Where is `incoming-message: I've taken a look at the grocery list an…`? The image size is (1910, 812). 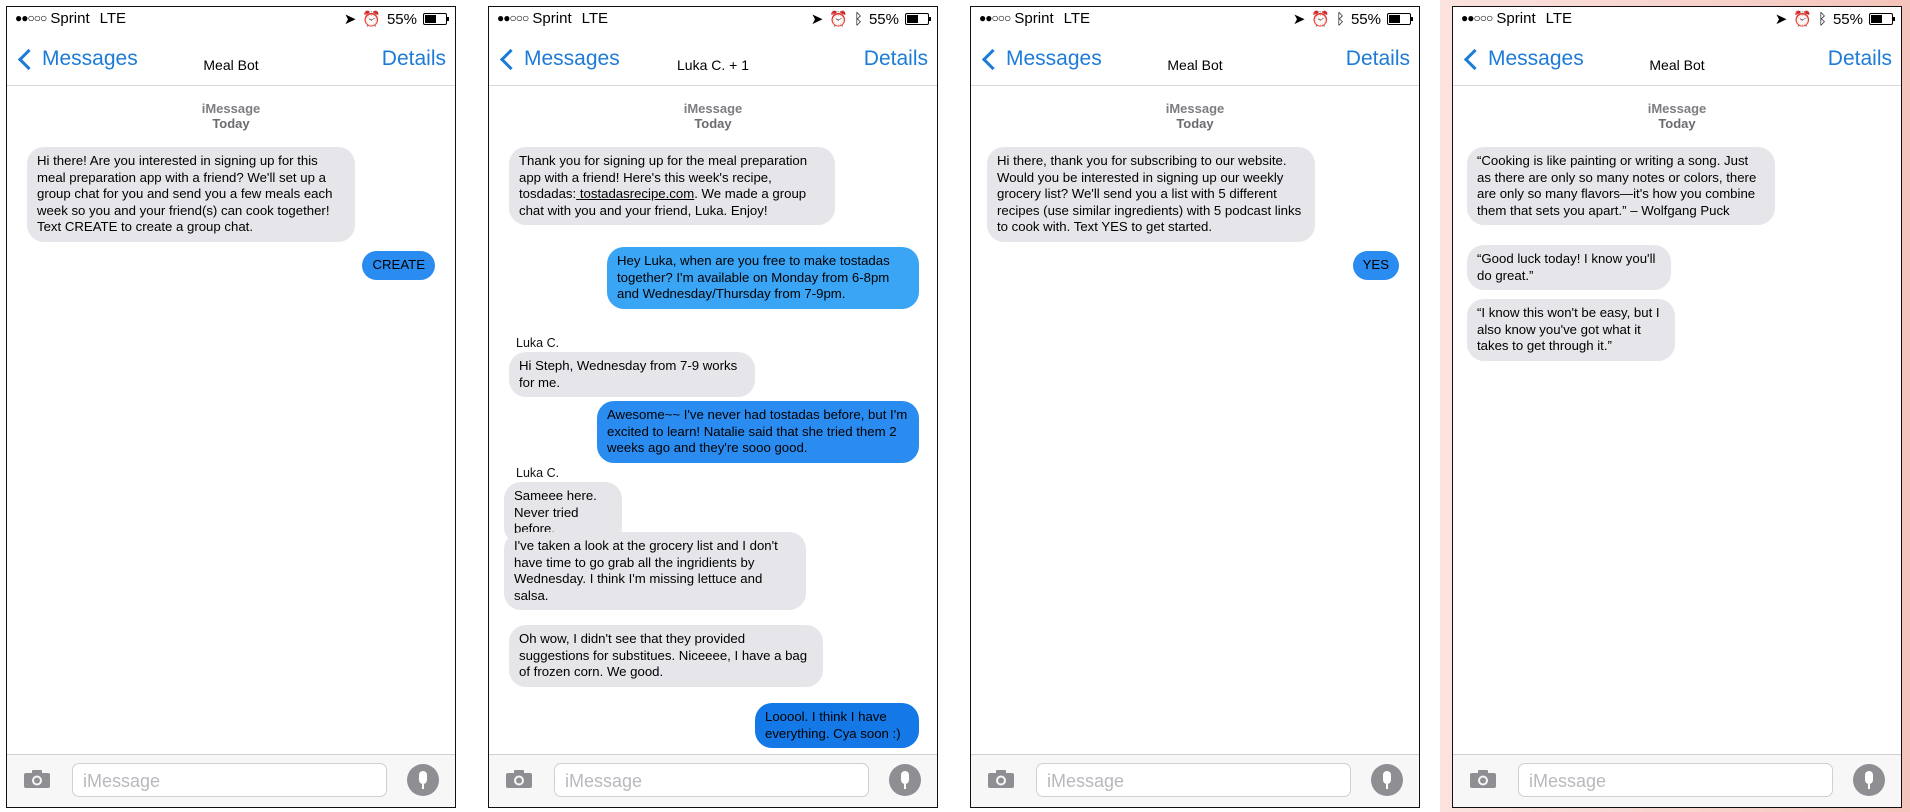 incoming-message: I've taken a look at the grocery list an… is located at coordinates (655, 571).